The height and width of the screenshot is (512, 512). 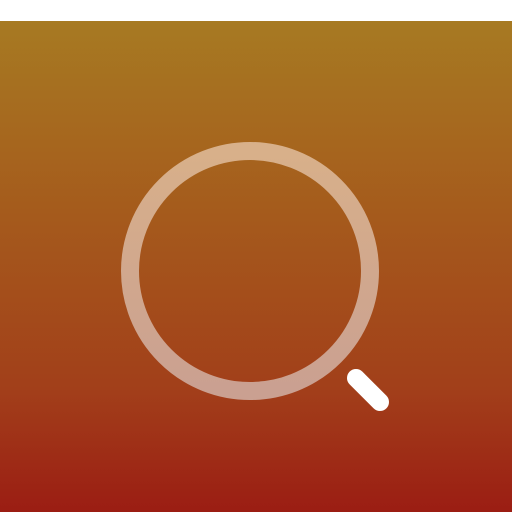 I want to click on search-handle, so click(x=368, y=390).